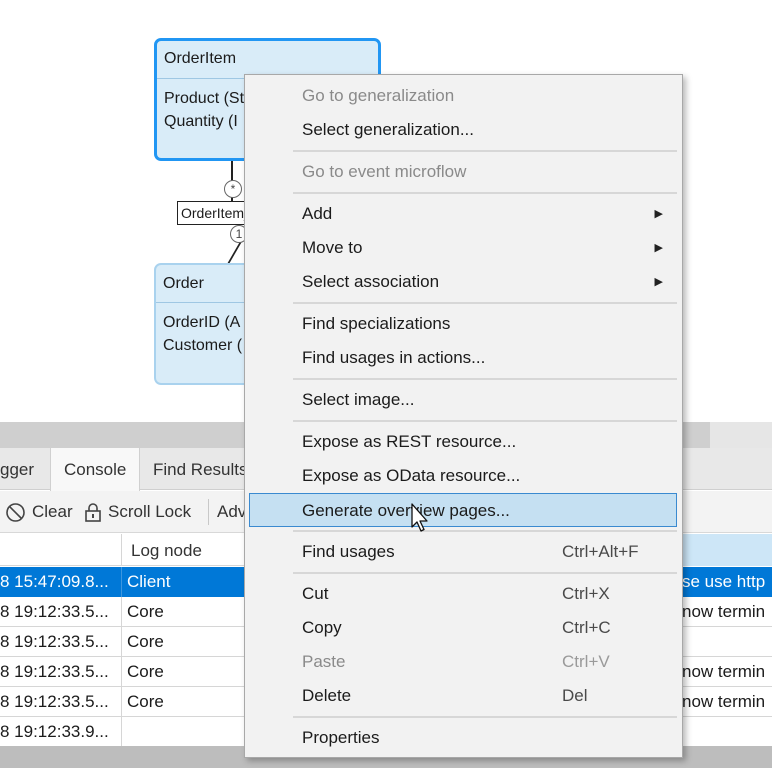  What do you see at coordinates (724, 581) in the screenshot?
I see `cell-message: se use http` at bounding box center [724, 581].